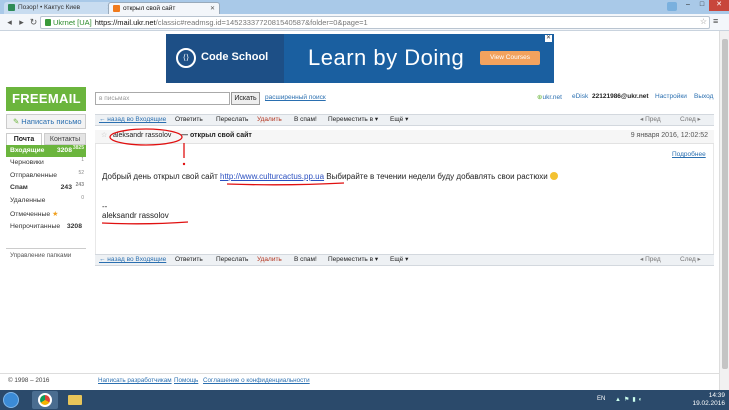 This screenshot has width=729, height=410. I want to click on minimize-icon: –, so click(688, 5).